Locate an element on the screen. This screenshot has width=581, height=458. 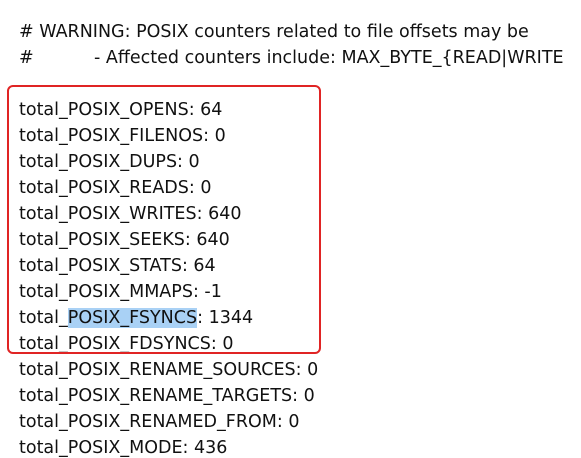
counter-value: 1344 is located at coordinates (231, 318).